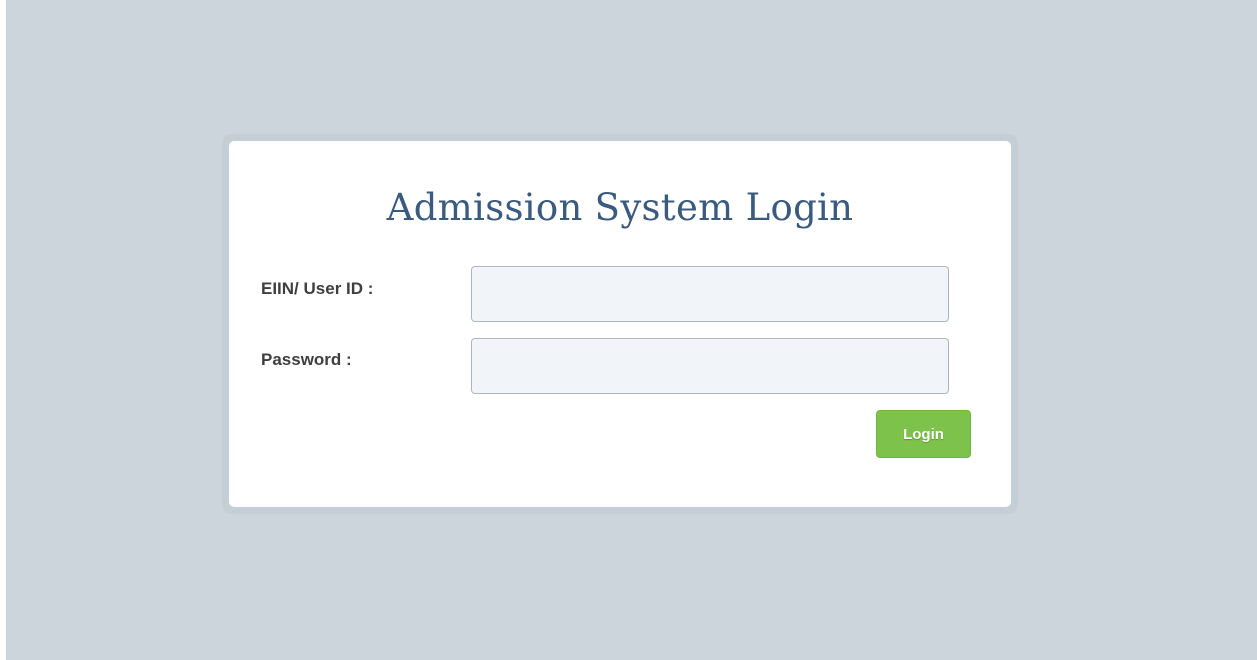 This screenshot has height=660, width=1257. Describe the element at coordinates (620, 207) in the screenshot. I see `login-title: Admission System Login` at that location.